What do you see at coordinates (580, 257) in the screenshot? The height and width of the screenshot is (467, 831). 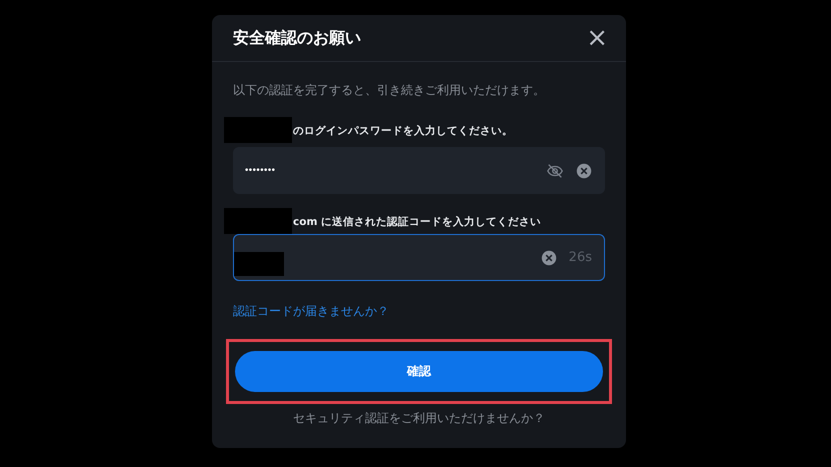 I see `countdown-timer: 26s` at bounding box center [580, 257].